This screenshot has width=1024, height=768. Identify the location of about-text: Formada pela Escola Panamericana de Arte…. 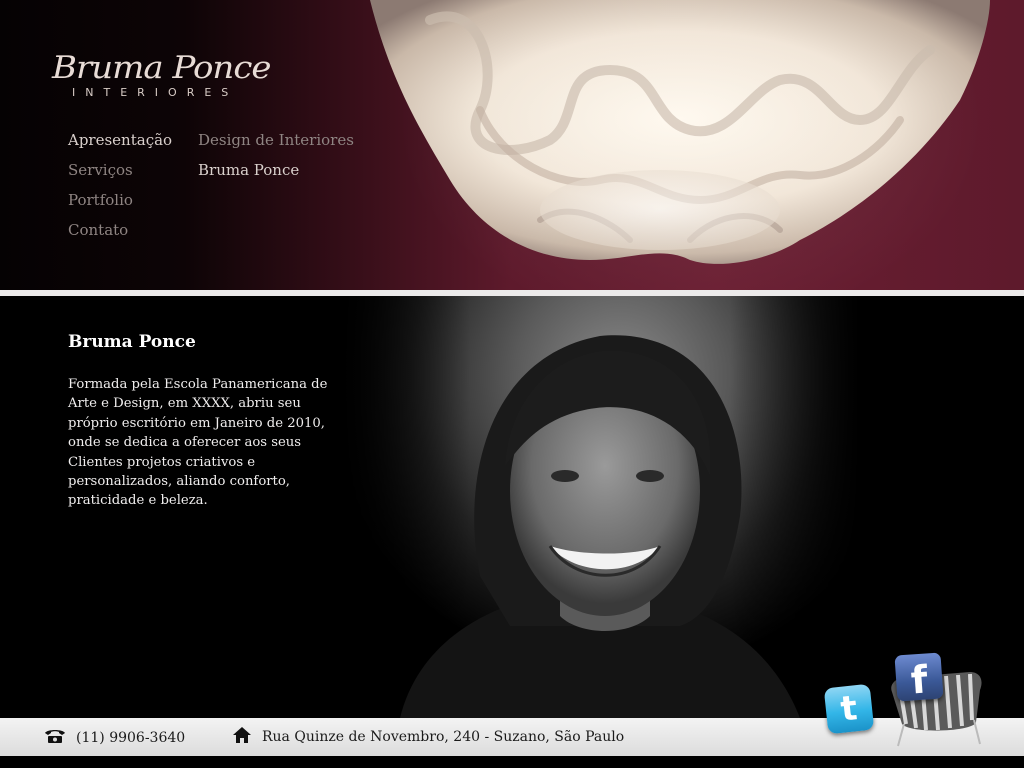
(198, 443).